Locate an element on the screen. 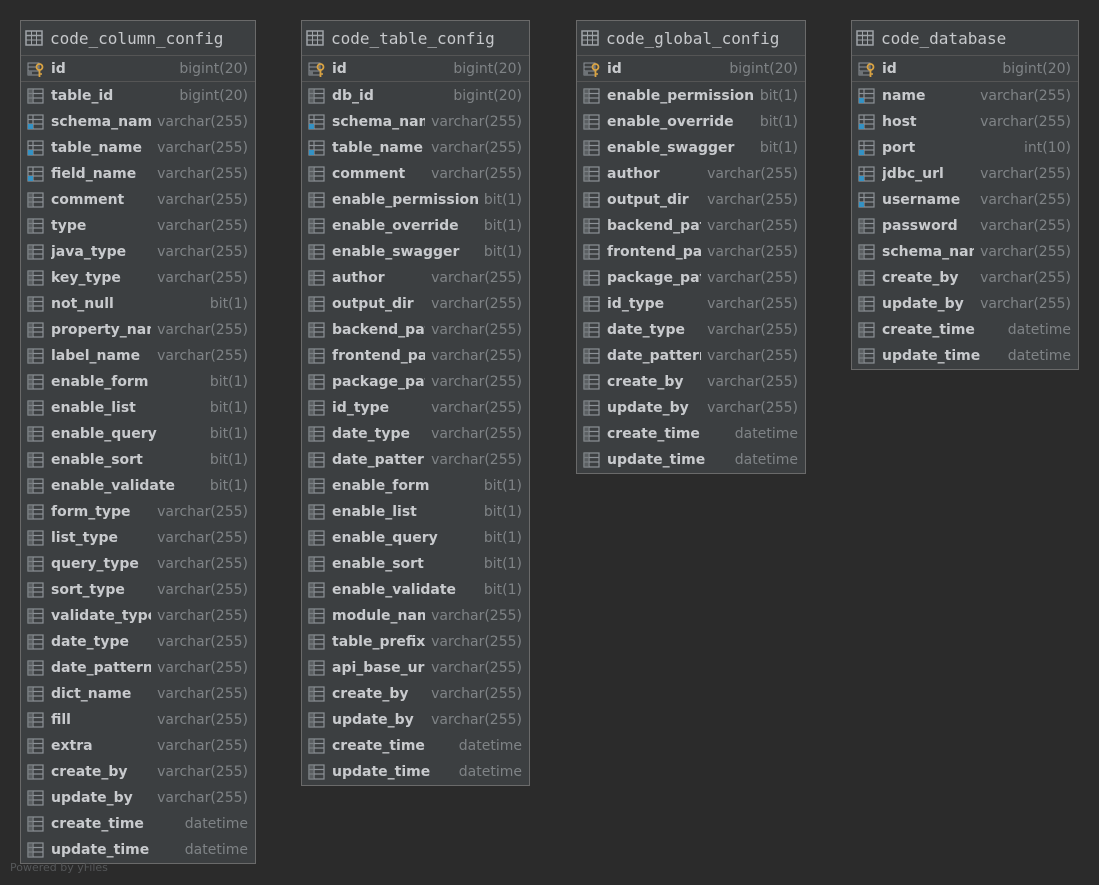  column-row: list_type varchar(255) is located at coordinates (138, 538).